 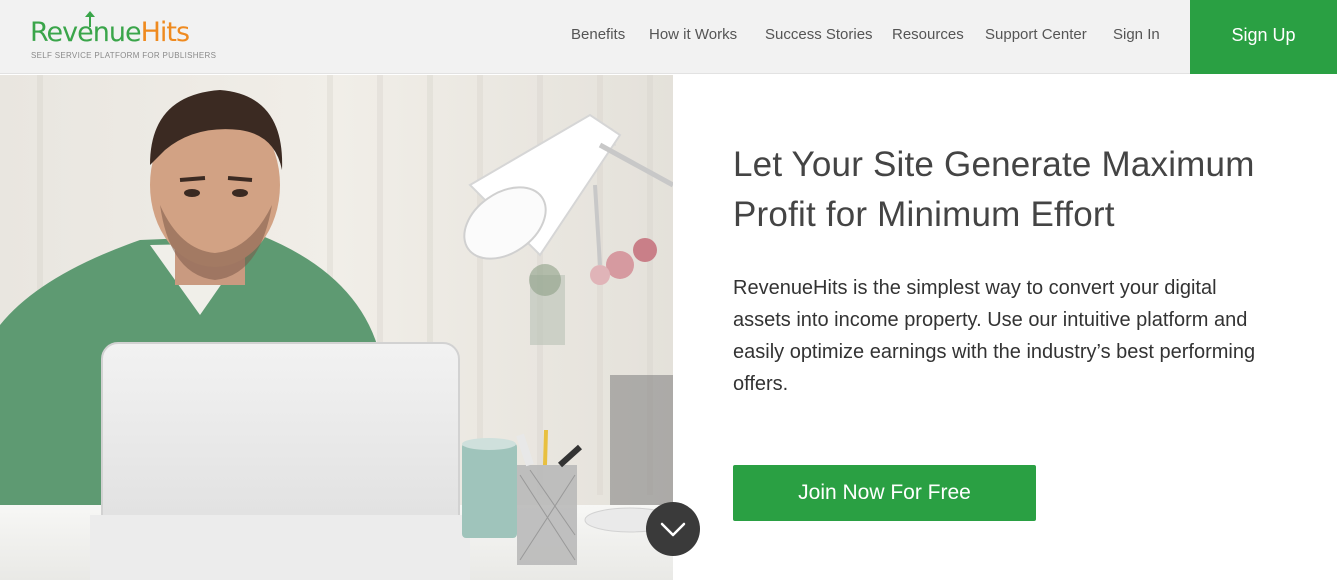 What do you see at coordinates (884, 493) in the screenshot?
I see `join-now-button: Join Now For Free` at bounding box center [884, 493].